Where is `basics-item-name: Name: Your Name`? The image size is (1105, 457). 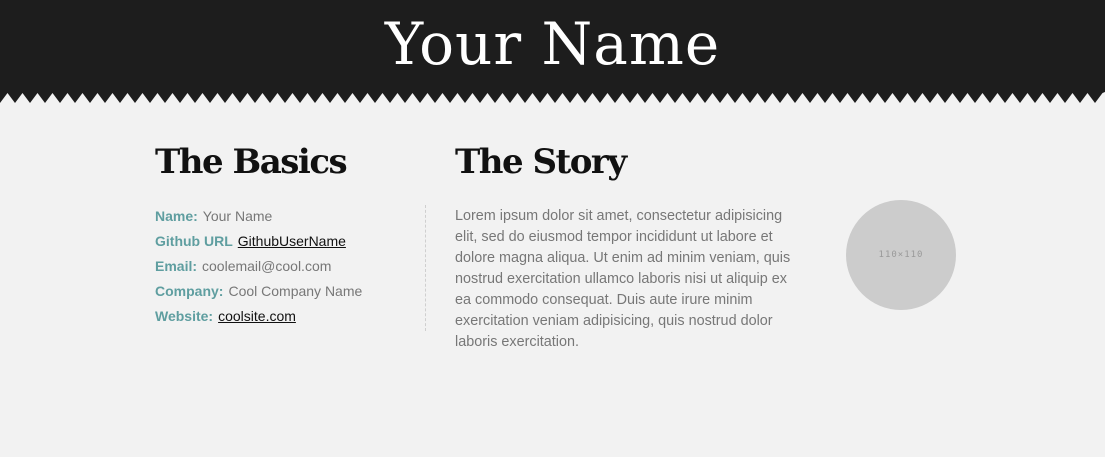
basics-item-name: Name: Your Name is located at coordinates (258, 217).